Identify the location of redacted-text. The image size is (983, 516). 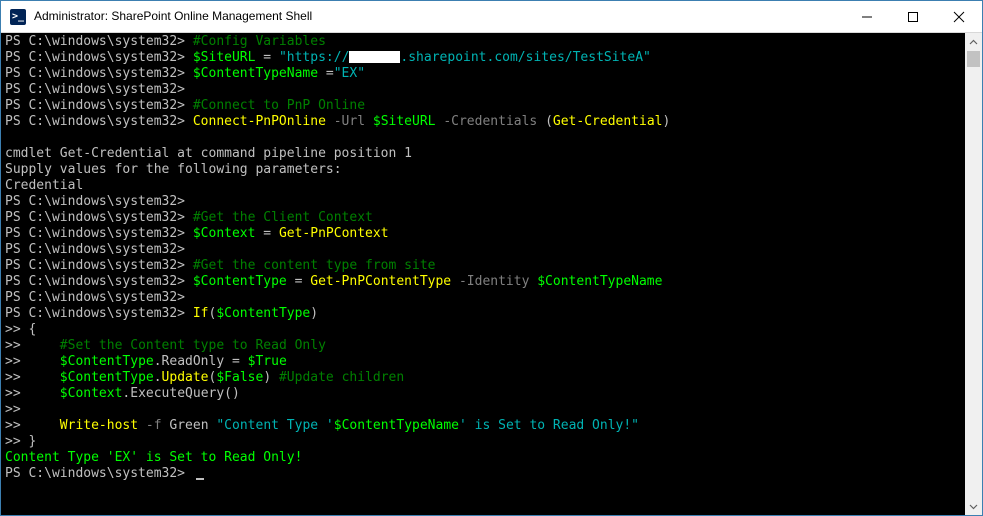
(375, 57).